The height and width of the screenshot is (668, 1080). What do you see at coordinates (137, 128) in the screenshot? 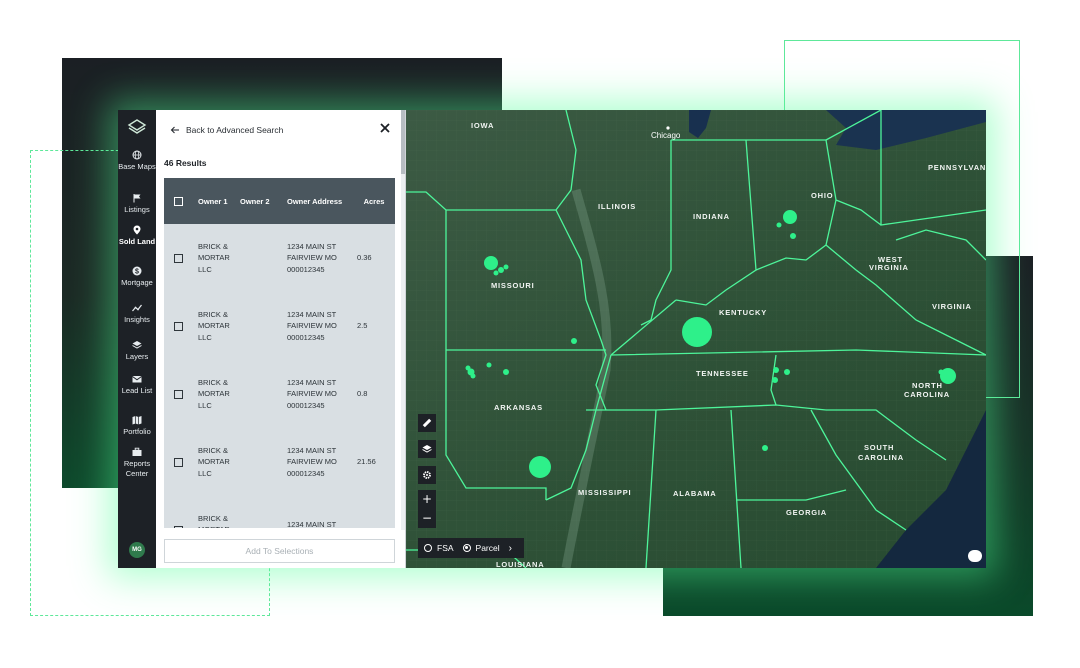
I see `logo-icon` at bounding box center [137, 128].